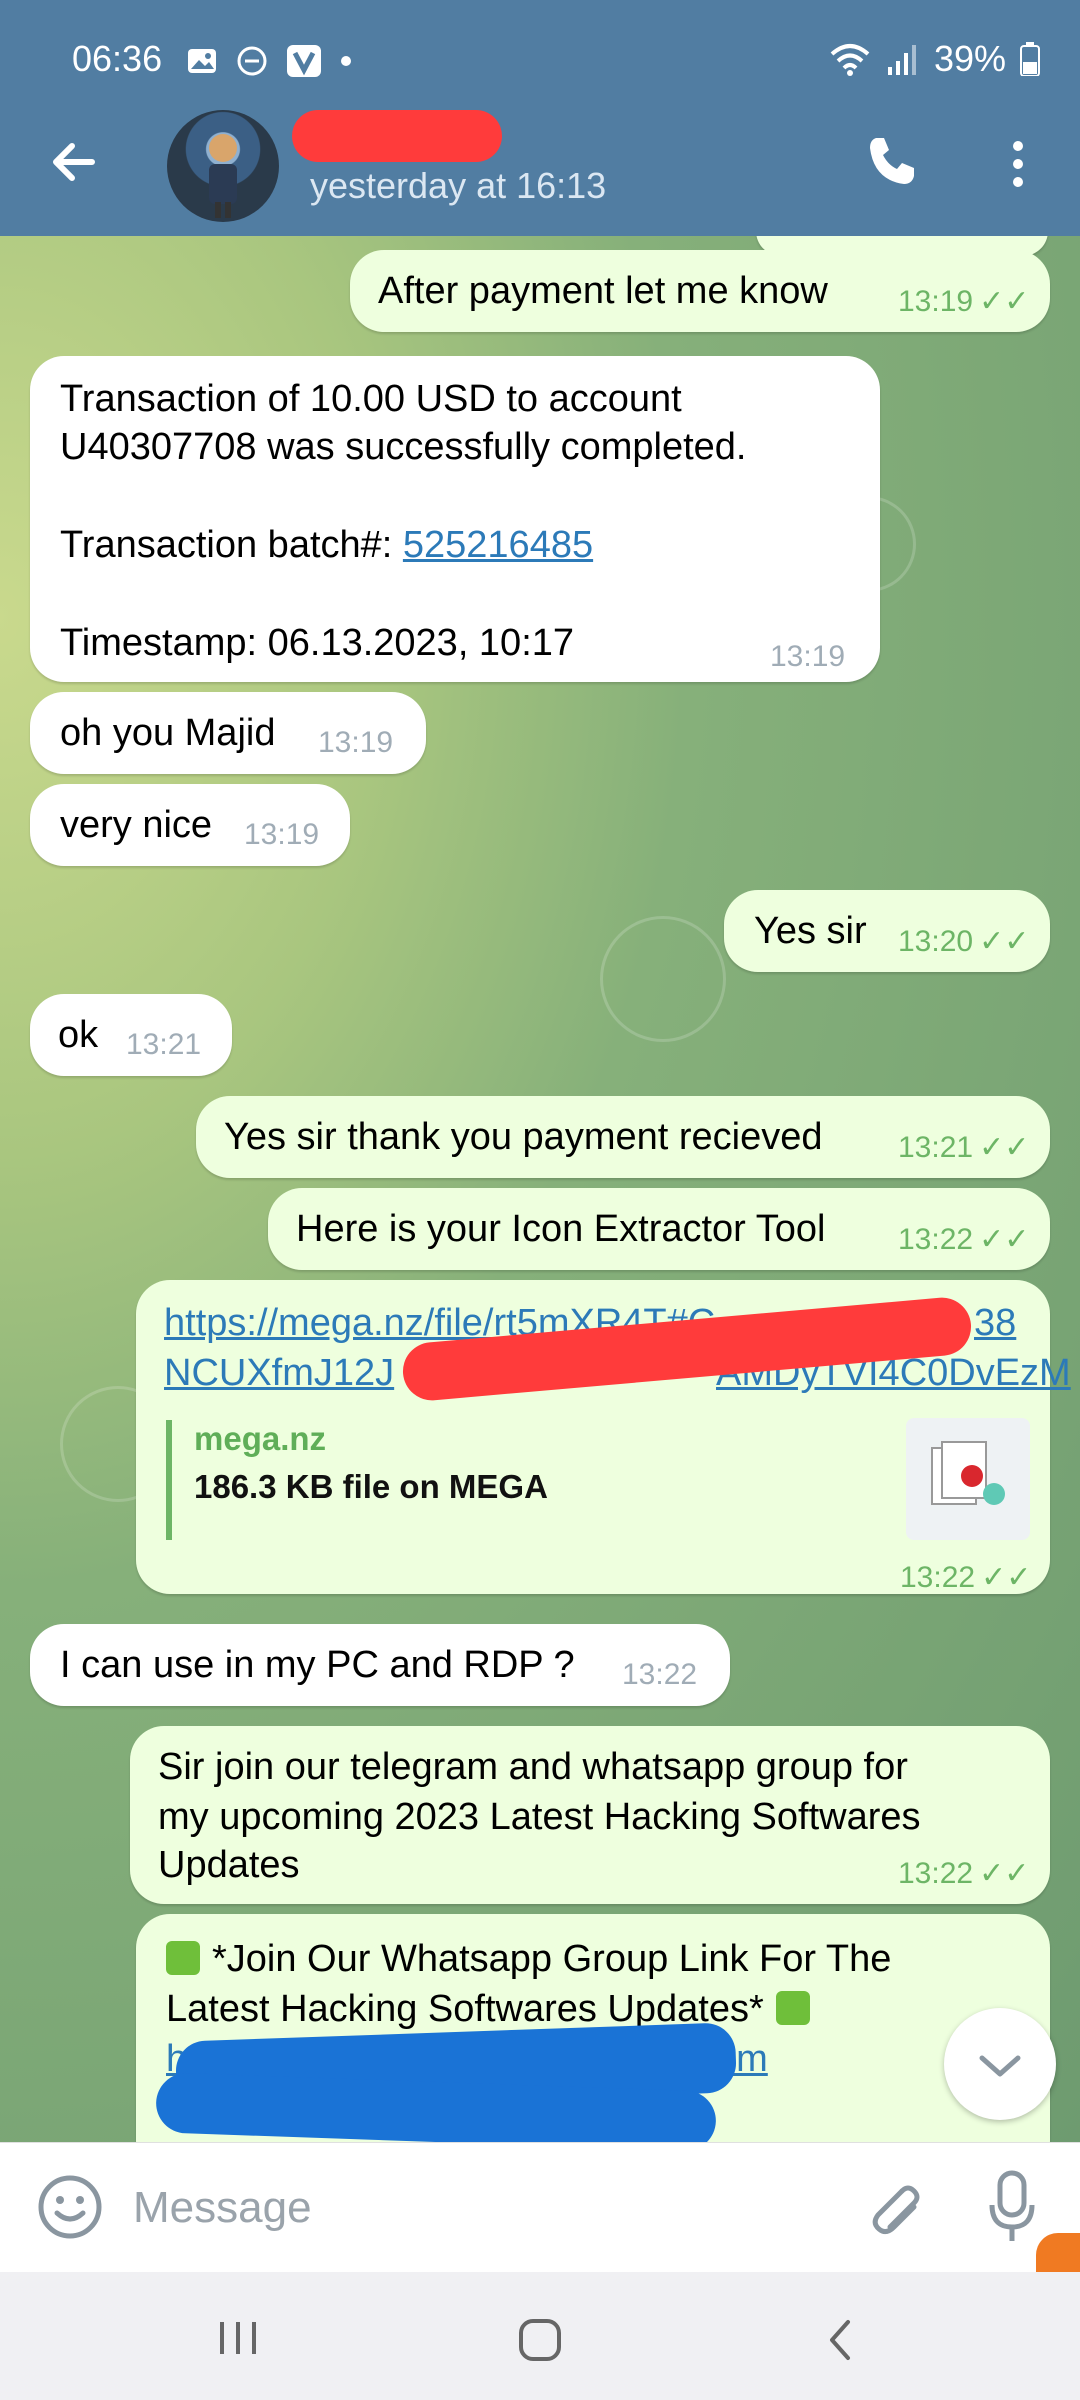 The width and height of the screenshot is (1080, 2400). Describe the element at coordinates (1000, 2064) in the screenshot. I see `scroll-down-button` at that location.